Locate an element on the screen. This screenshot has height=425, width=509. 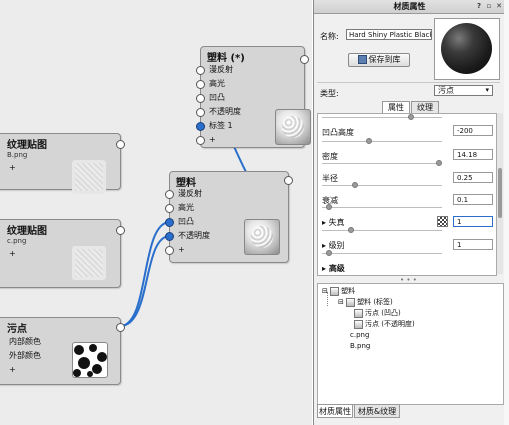
spots-pattern is located at coordinates (90, 360).